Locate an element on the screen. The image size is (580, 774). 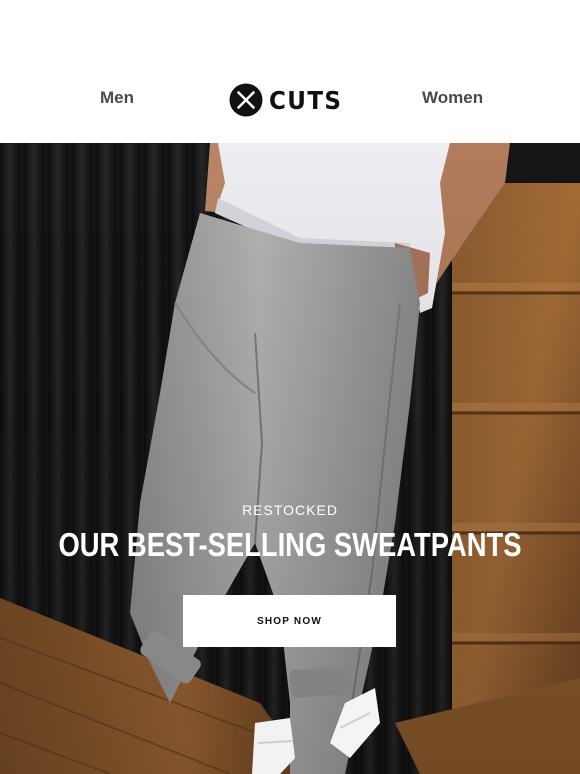
hero-eyebrow: RESTOCKED is located at coordinates (290, 510).